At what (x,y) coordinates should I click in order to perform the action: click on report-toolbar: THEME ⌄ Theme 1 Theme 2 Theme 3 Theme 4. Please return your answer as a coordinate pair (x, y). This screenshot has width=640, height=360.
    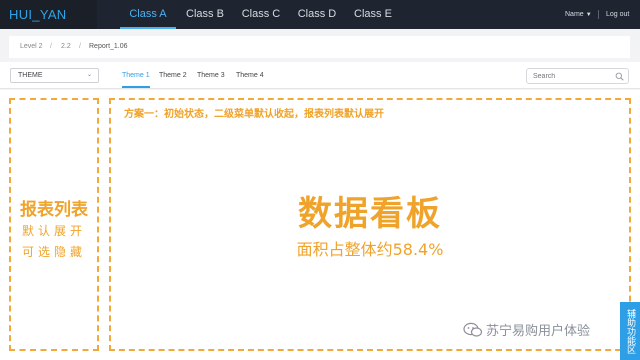
    Looking at the image, I should click on (320, 75).